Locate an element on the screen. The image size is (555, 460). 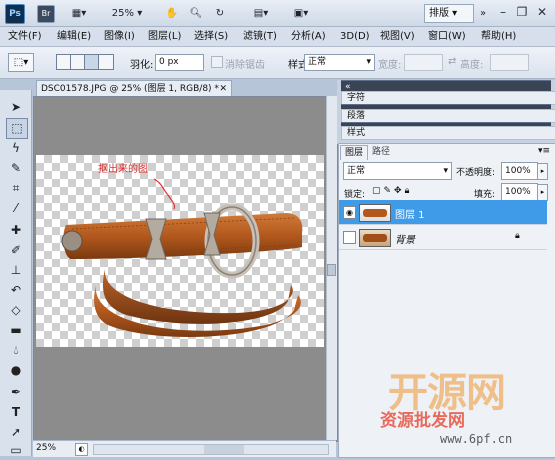
history-brush-tool-icon: ↶ is located at coordinates (16, 290).